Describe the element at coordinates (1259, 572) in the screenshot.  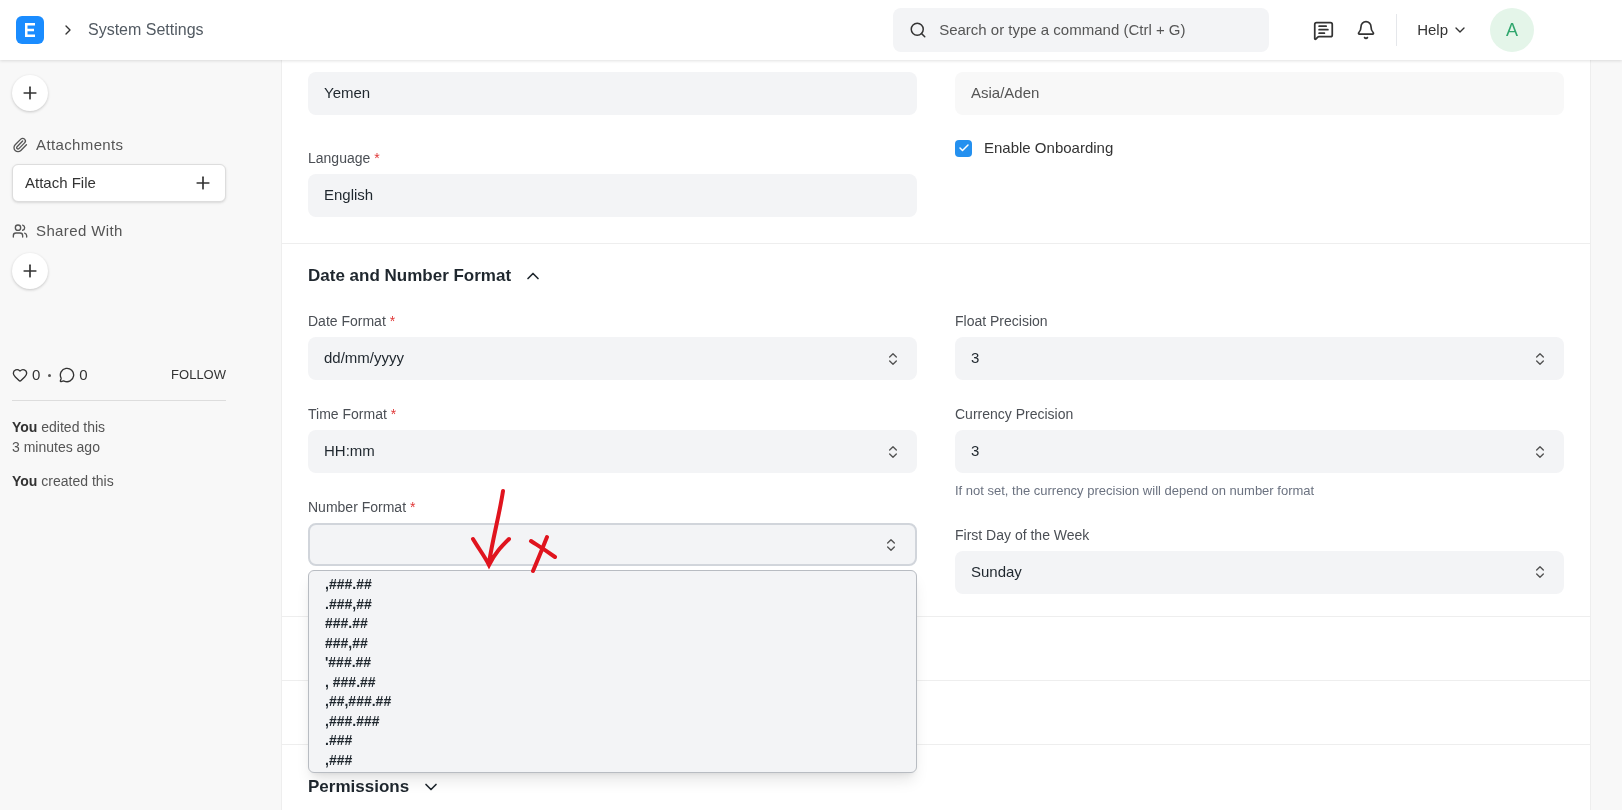
I see `select-field: Sunday` at that location.